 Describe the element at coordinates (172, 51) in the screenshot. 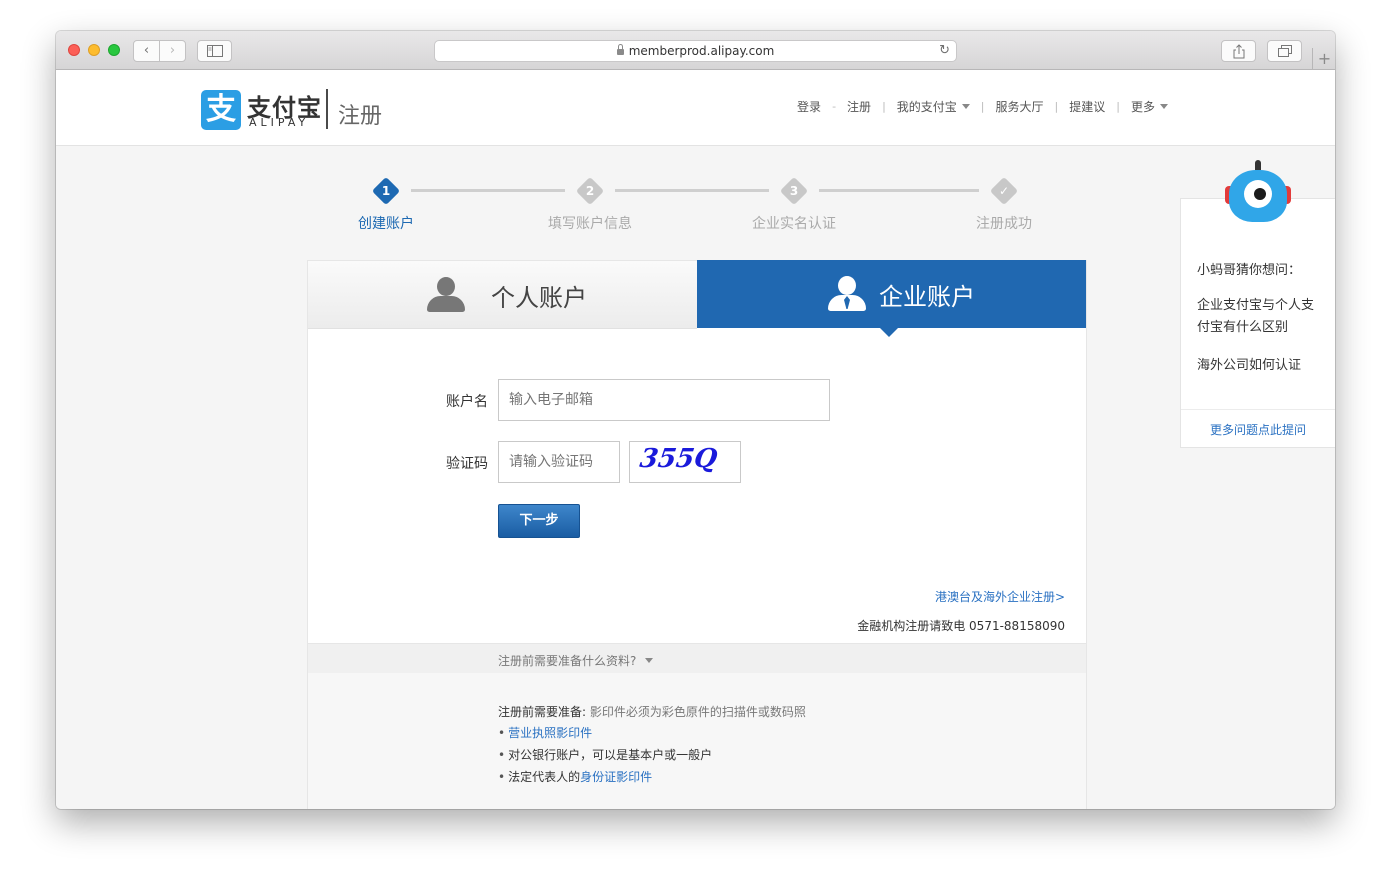

I see `forward-icon: ›` at that location.